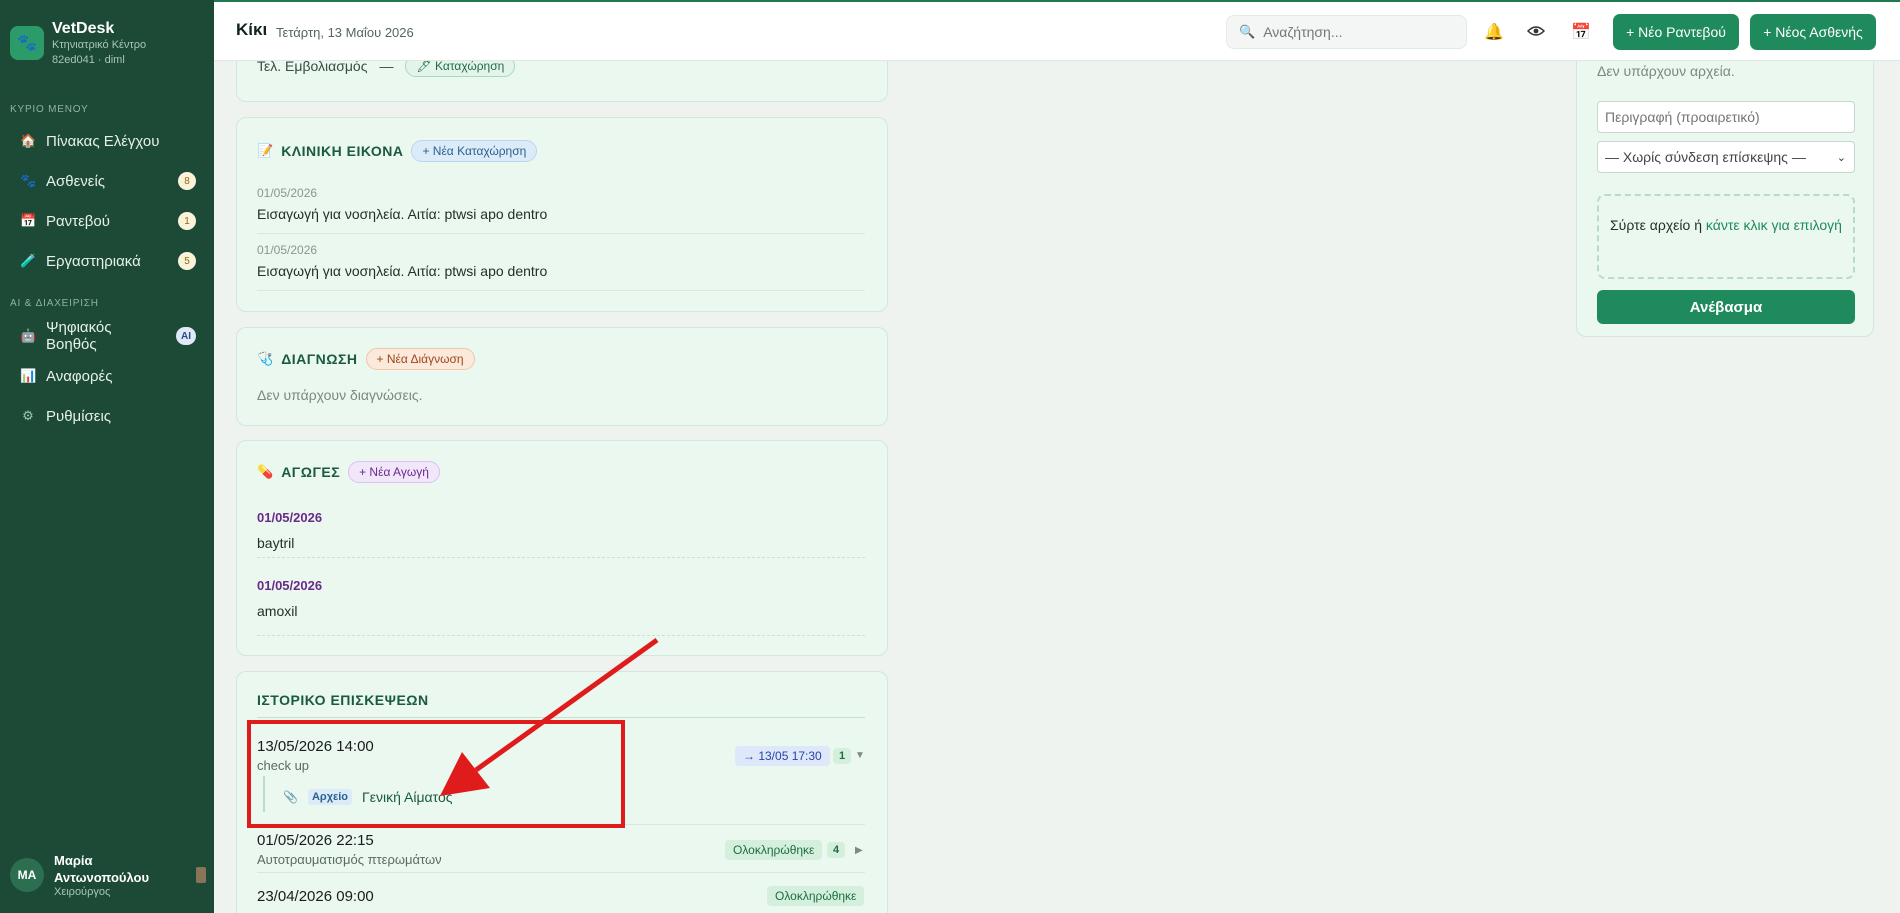 This screenshot has width=1900, height=913. I want to click on annotation-arrow, so click(549, 716).